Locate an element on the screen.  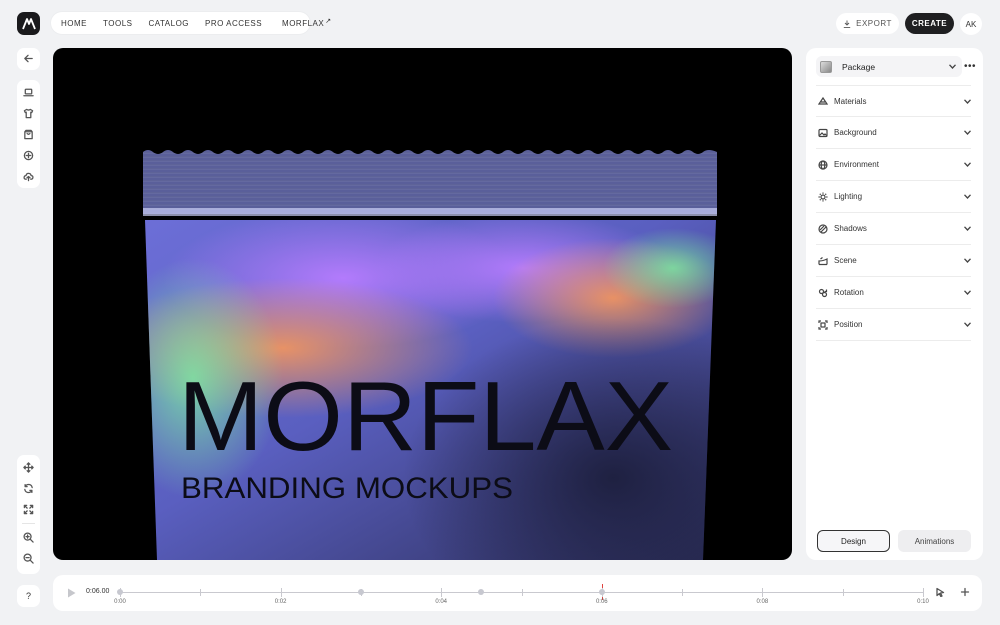
model-toolbar is located at coordinates (28, 134).